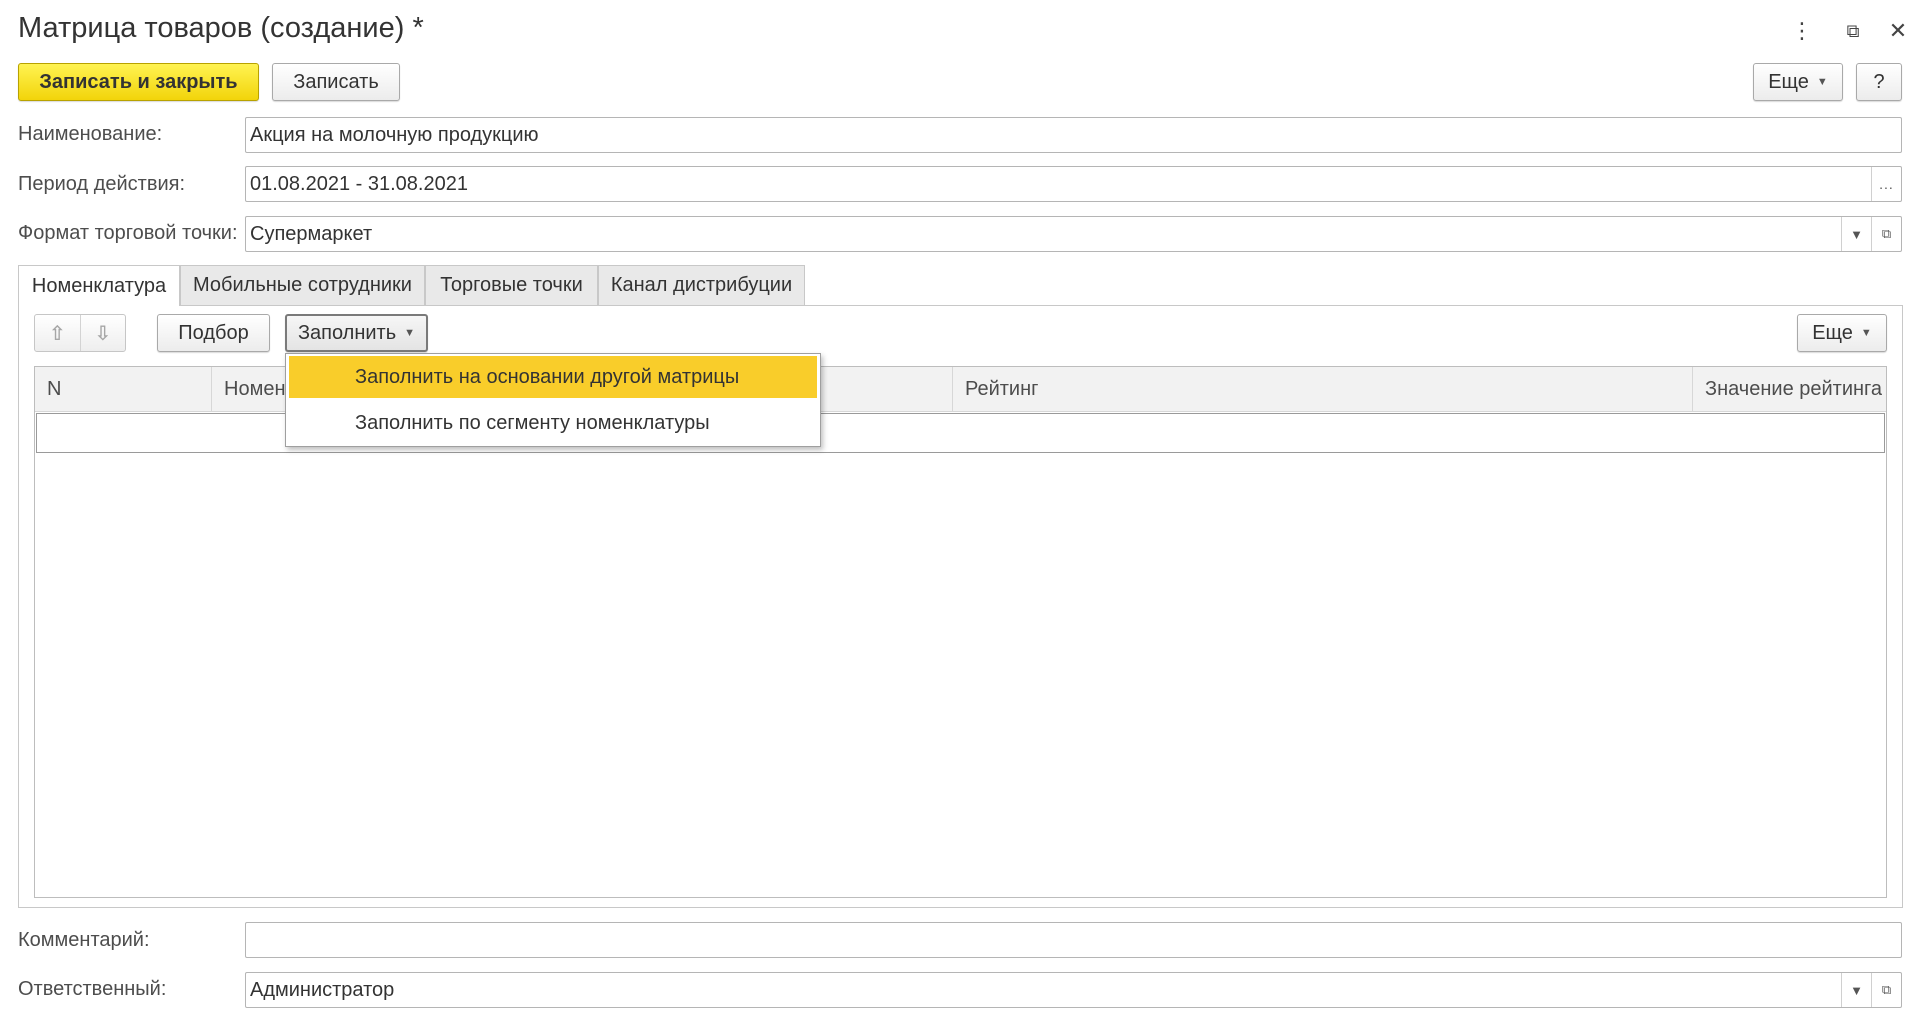 This screenshot has width=1920, height=1019. I want to click on format-label: Формат торговой точки:, so click(128, 233).